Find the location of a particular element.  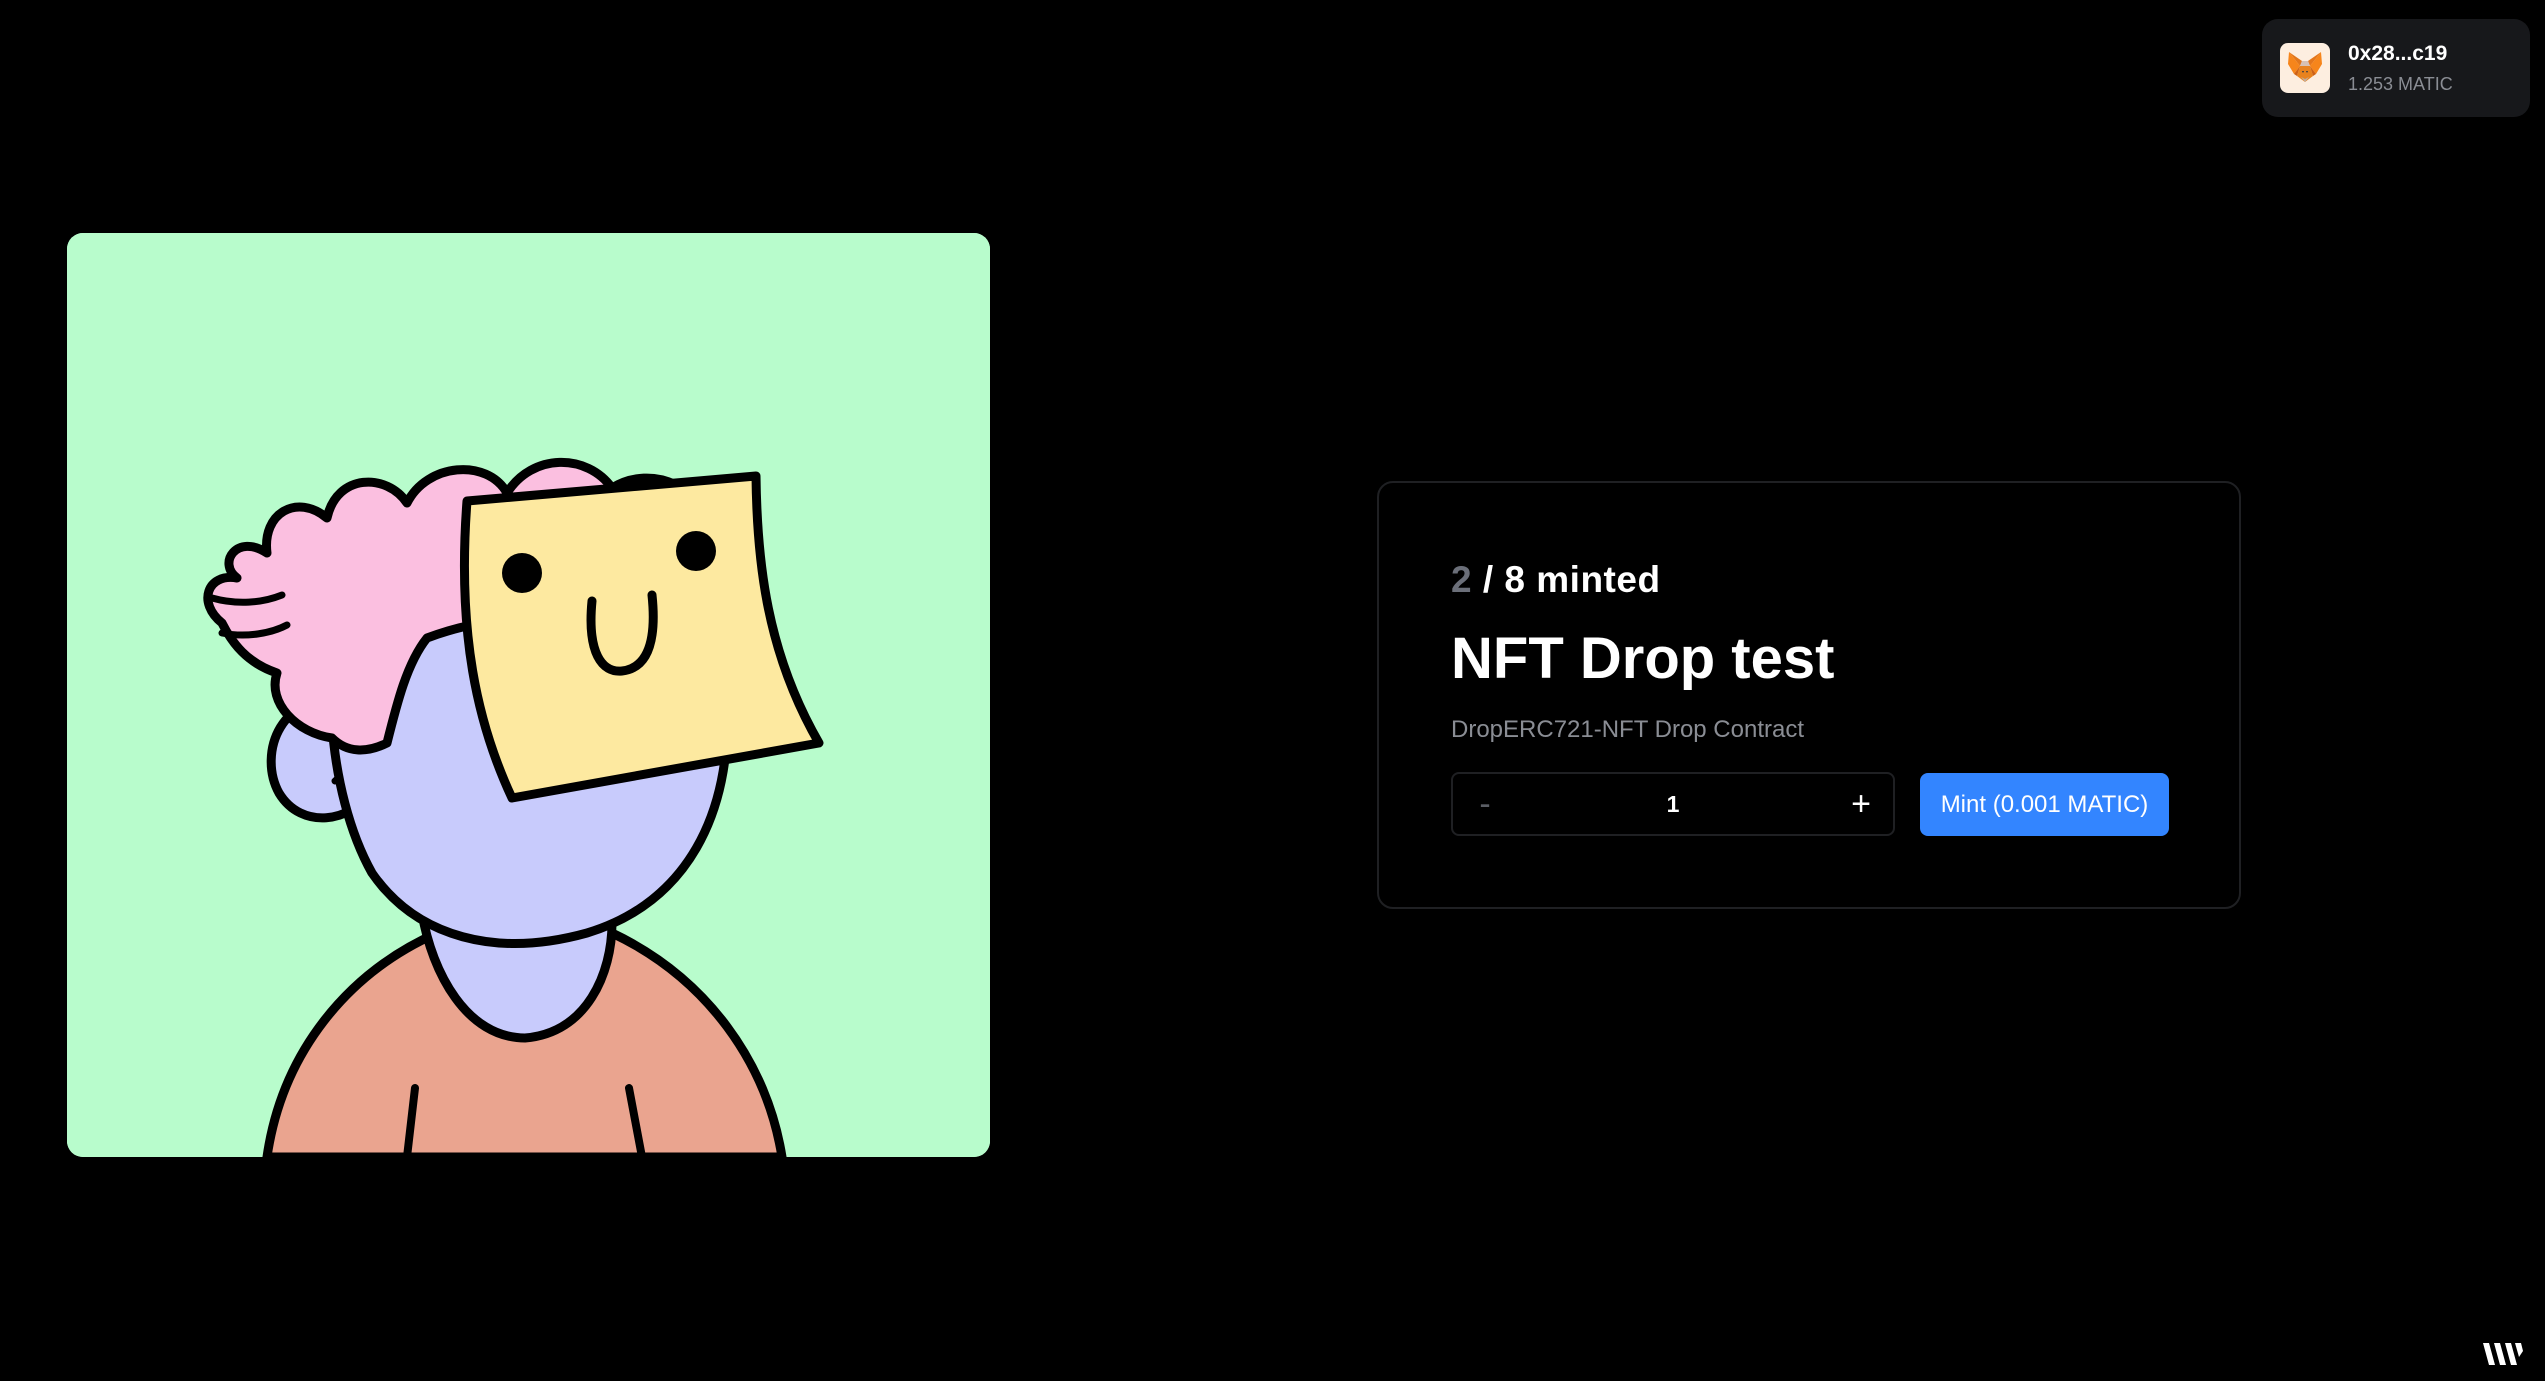

thirdweb-logo-icon is located at coordinates (2504, 1354).